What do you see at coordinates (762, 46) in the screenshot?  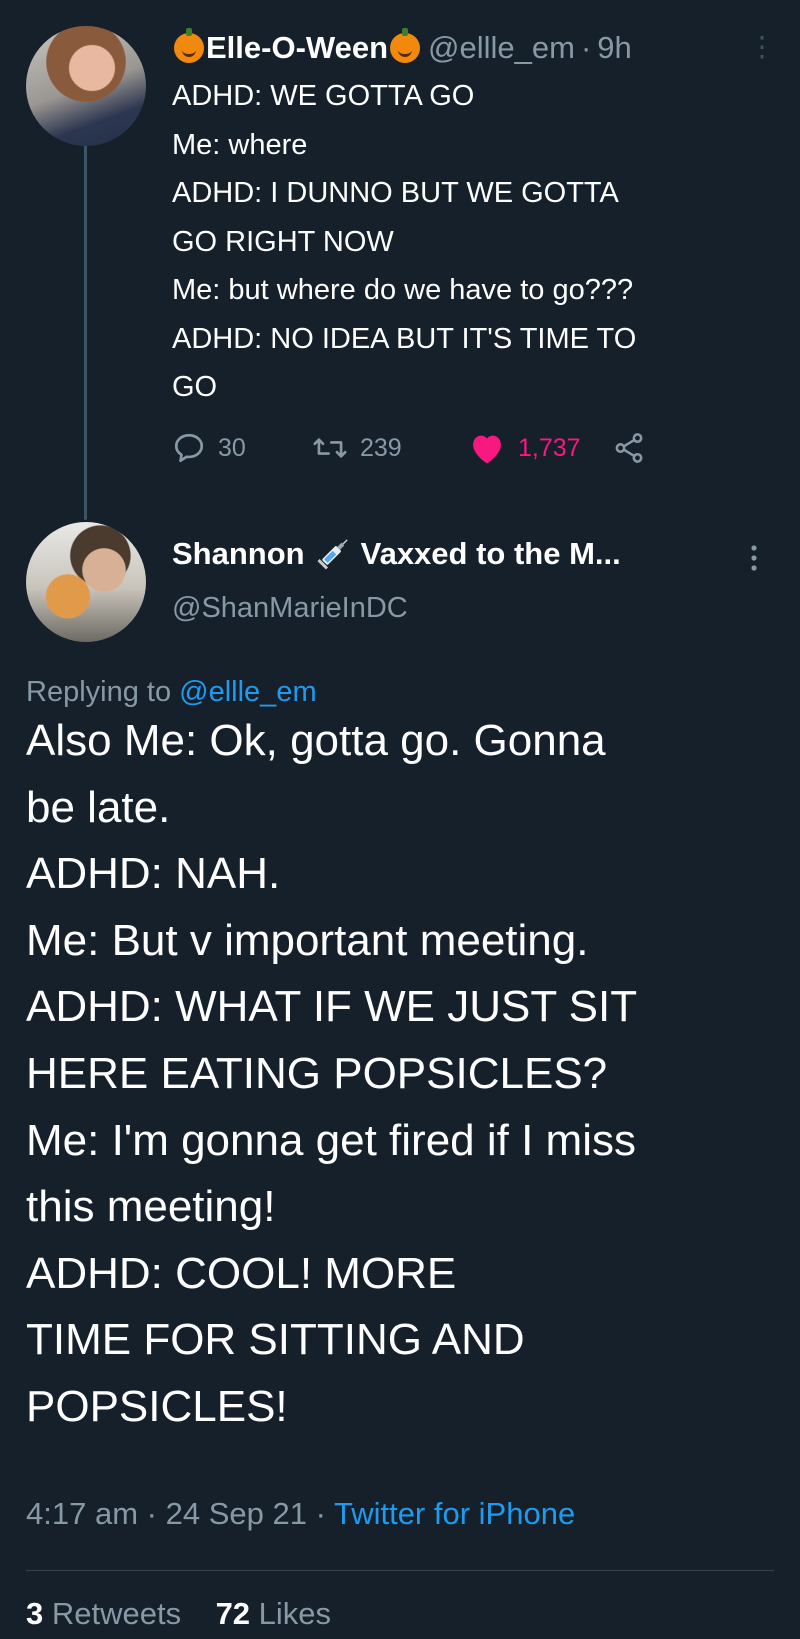 I see `more-options-icon: ⋮` at bounding box center [762, 46].